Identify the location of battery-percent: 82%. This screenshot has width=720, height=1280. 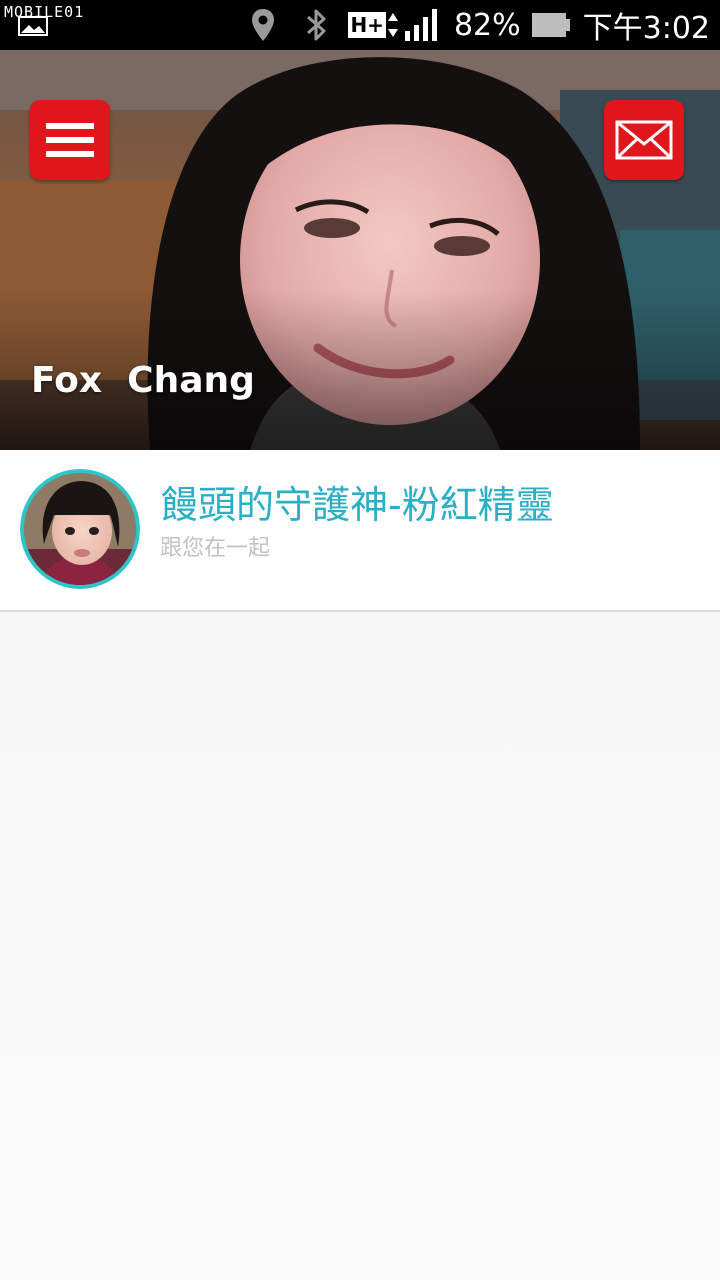
(487, 25).